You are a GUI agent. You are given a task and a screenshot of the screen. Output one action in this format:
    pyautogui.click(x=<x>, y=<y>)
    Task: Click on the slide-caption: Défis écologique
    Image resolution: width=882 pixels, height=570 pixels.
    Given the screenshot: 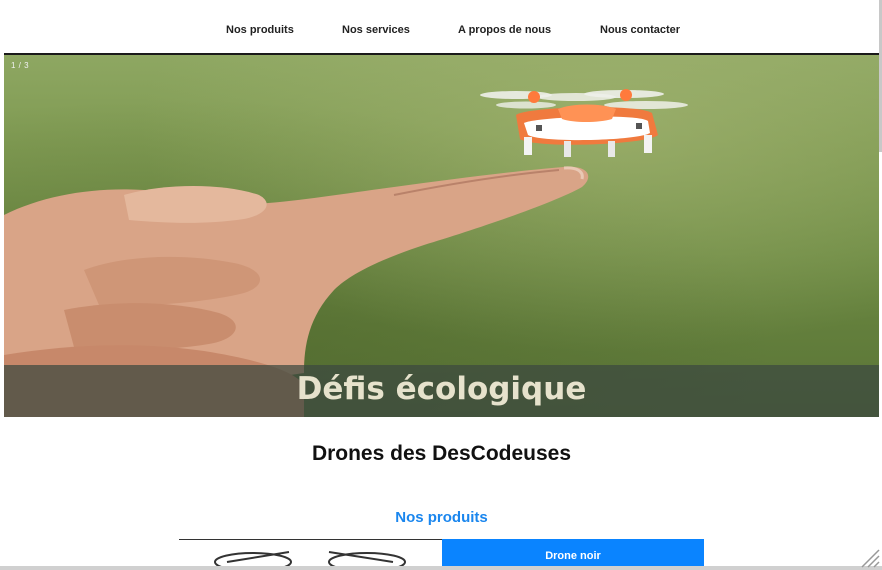 What is the action you would take?
    pyautogui.click(x=441, y=389)
    